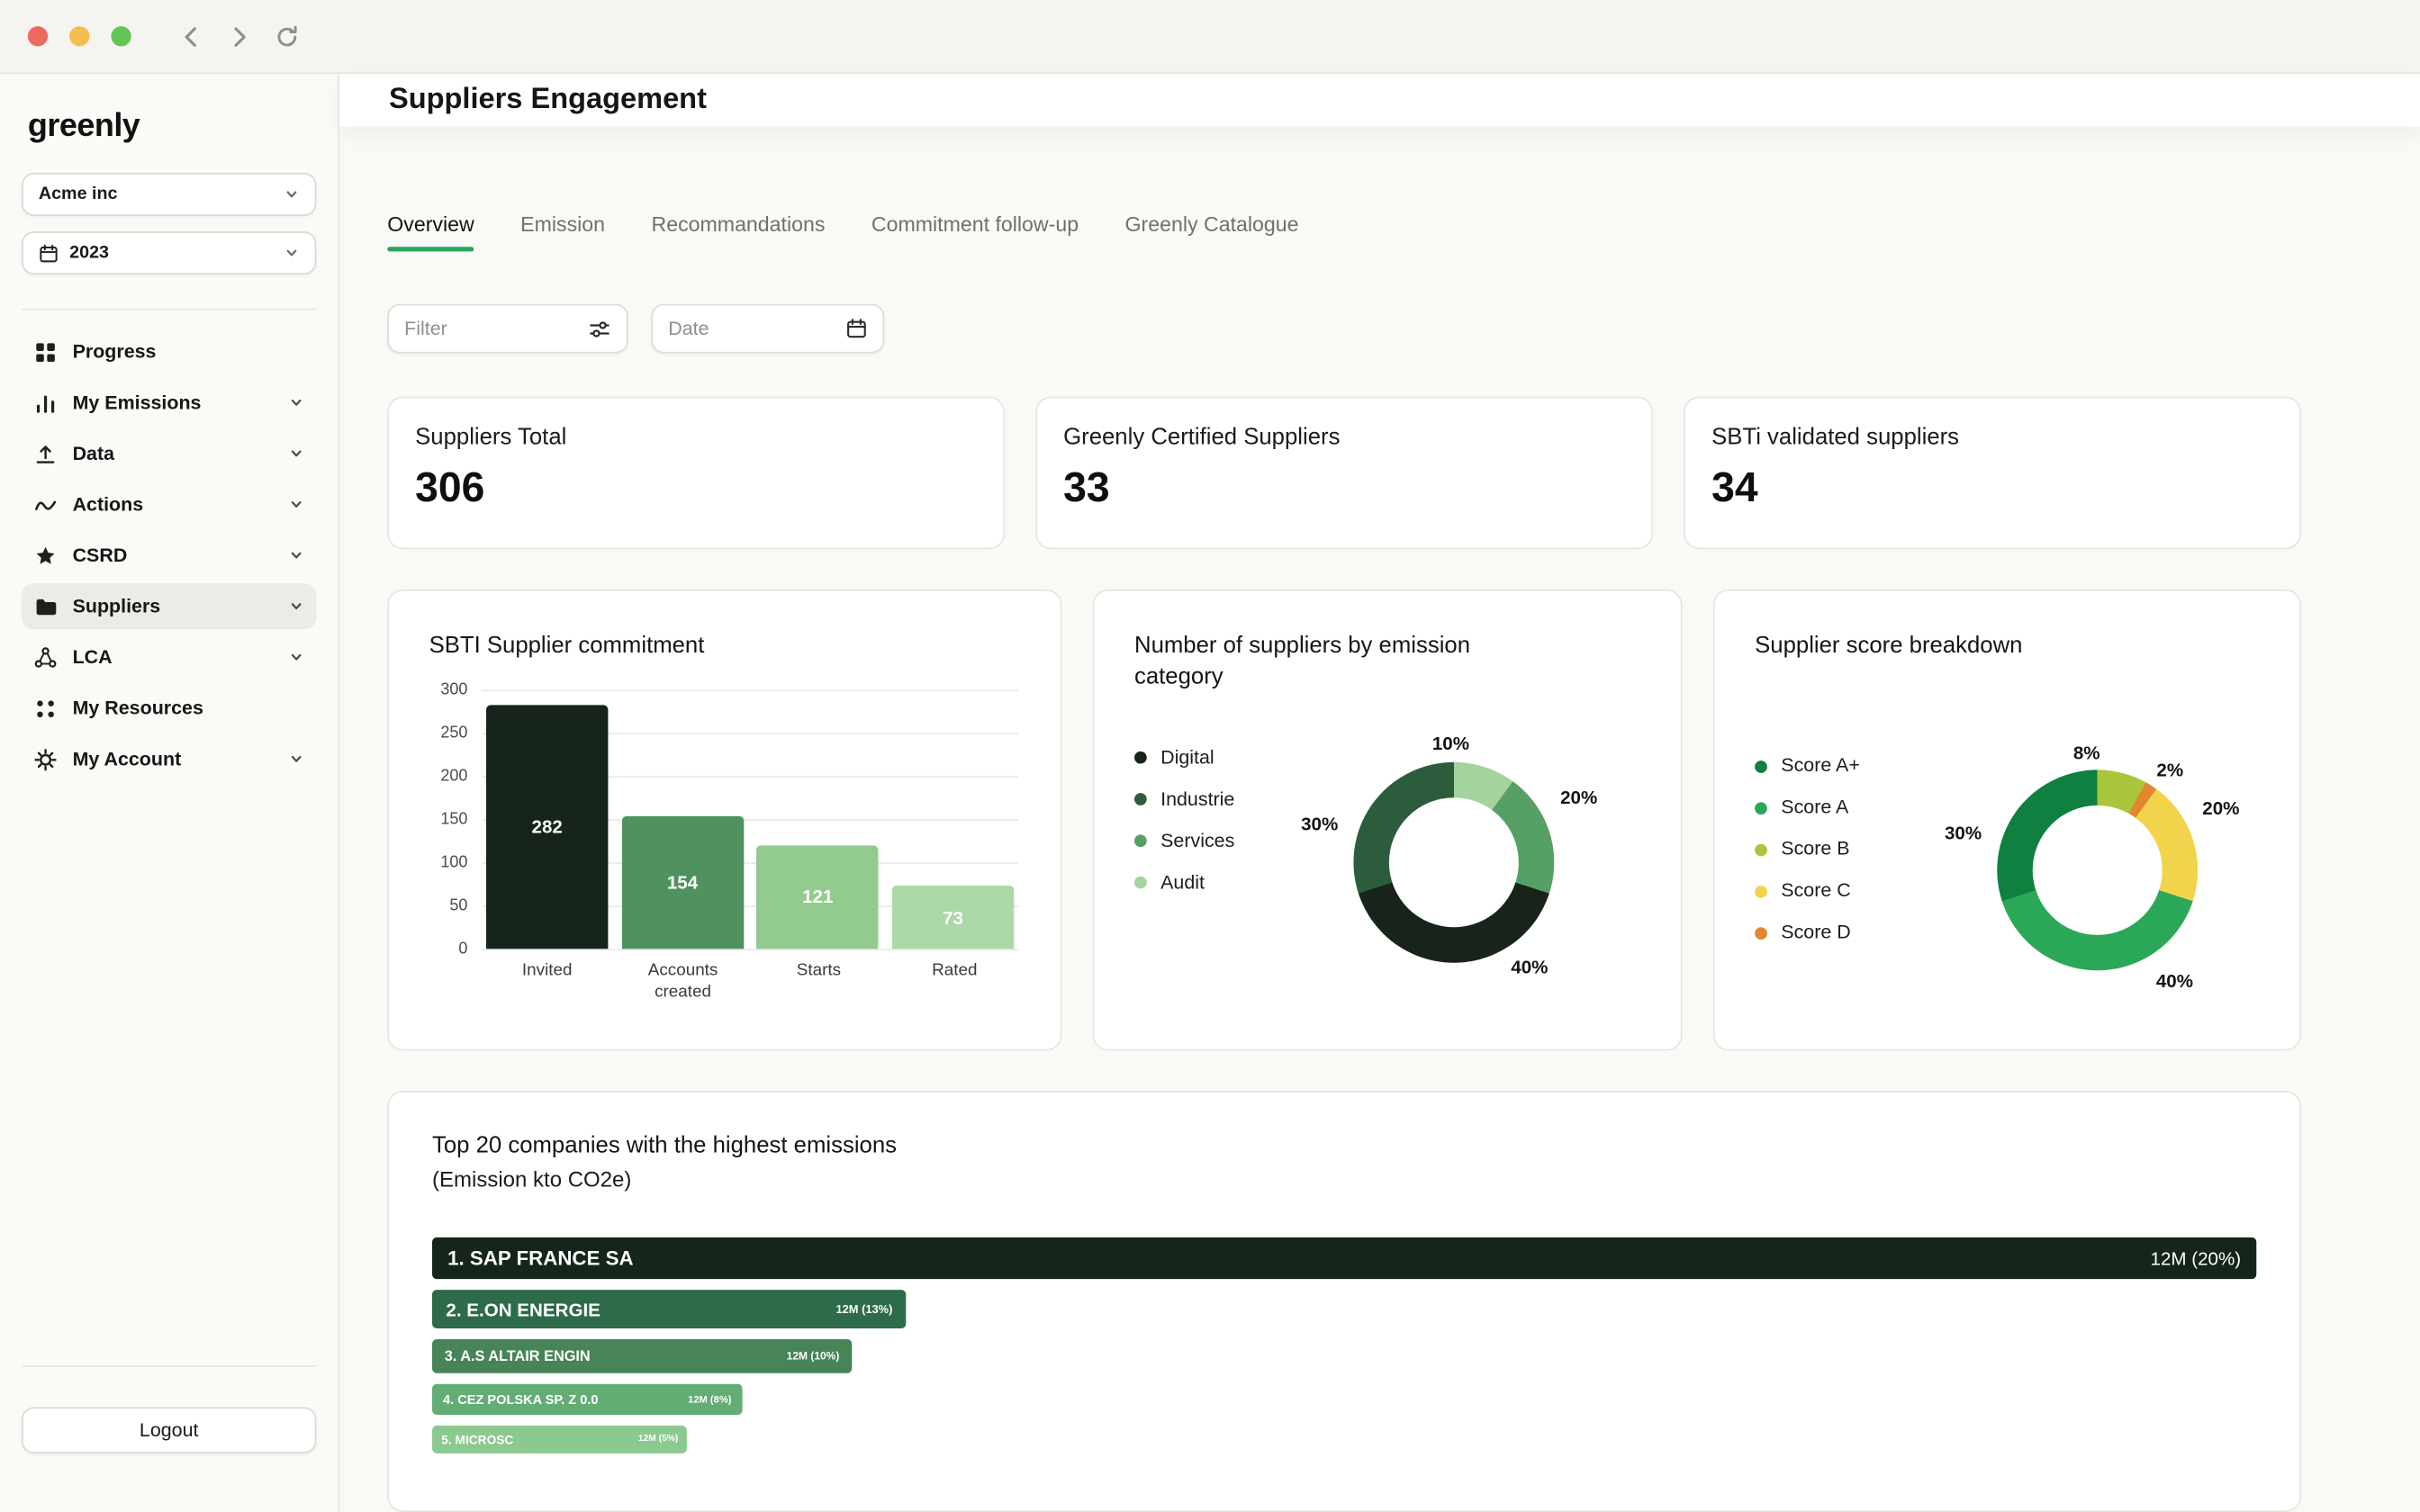 The height and width of the screenshot is (1512, 2420). What do you see at coordinates (431, 233) in the screenshot?
I see `tab-overview: Overview` at bounding box center [431, 233].